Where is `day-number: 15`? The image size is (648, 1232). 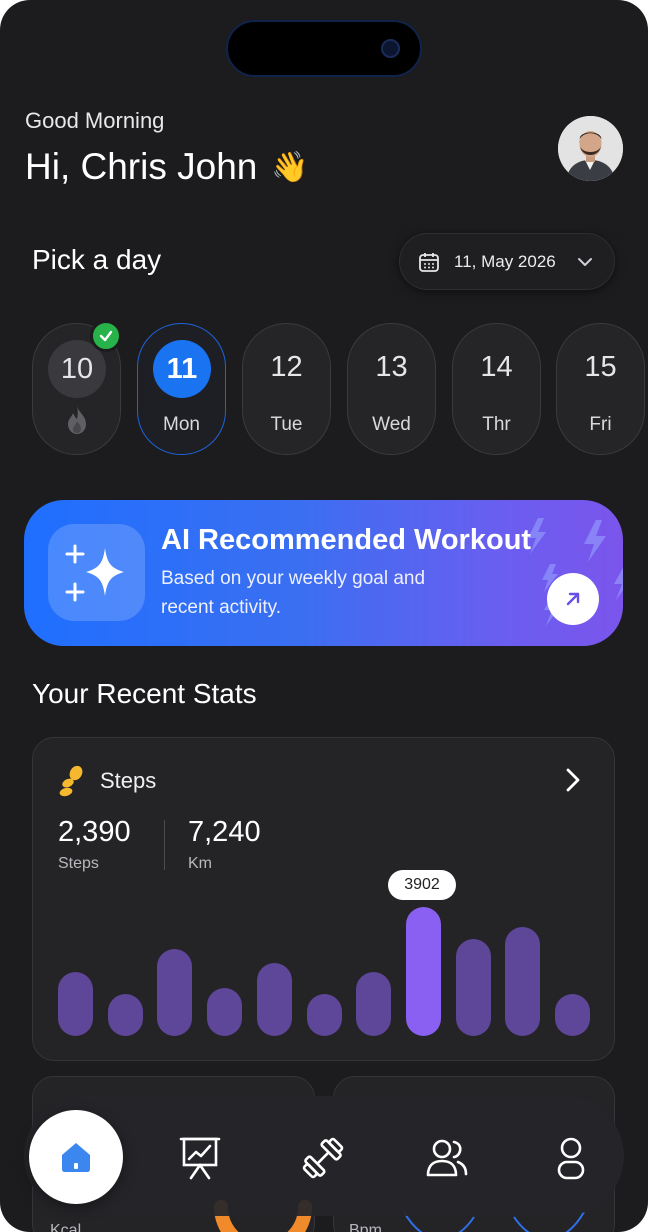
day-number: 15 is located at coordinates (600, 367).